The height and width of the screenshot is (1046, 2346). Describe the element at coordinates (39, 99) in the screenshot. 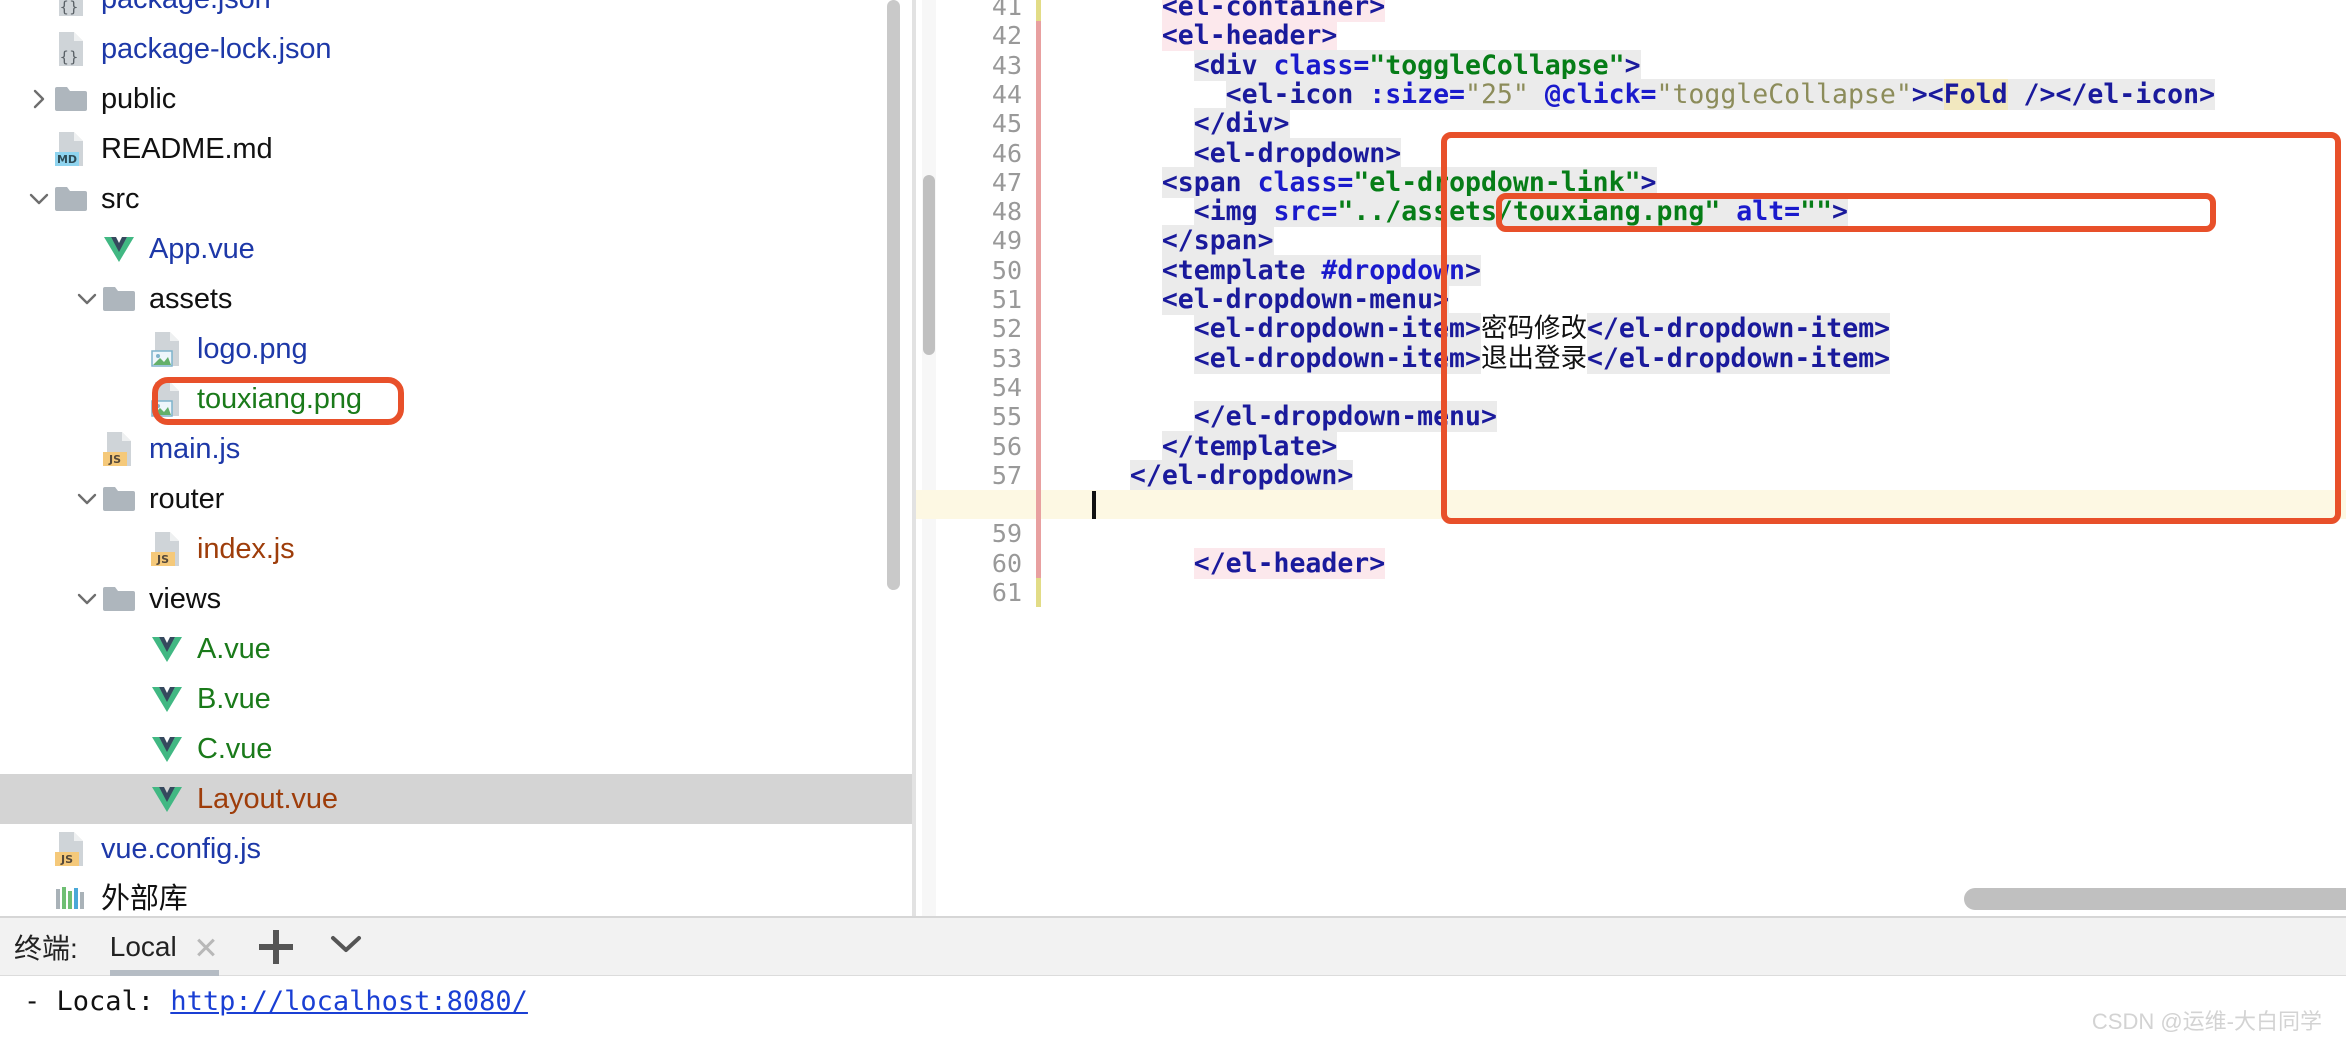

I see `chevron-right-icon` at that location.